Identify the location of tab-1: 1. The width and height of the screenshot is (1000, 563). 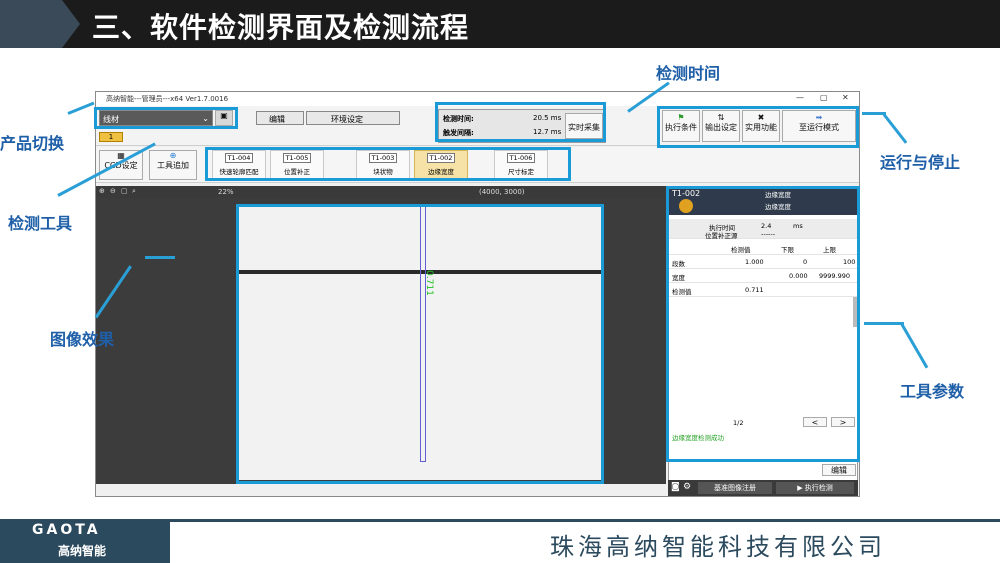
(111, 137).